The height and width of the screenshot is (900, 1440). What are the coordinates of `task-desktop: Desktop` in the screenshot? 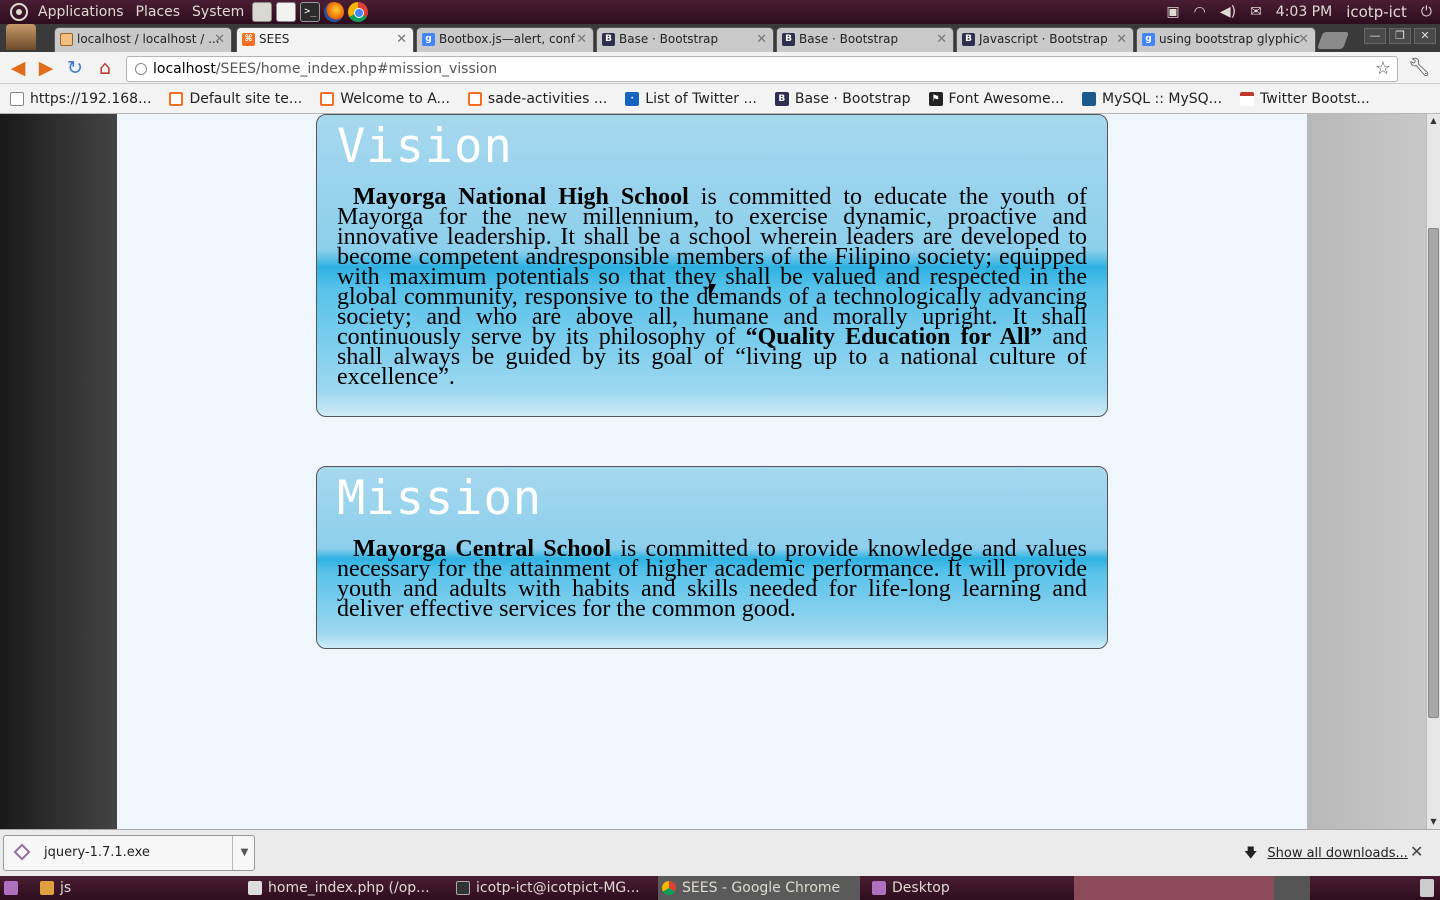 It's located at (968, 888).